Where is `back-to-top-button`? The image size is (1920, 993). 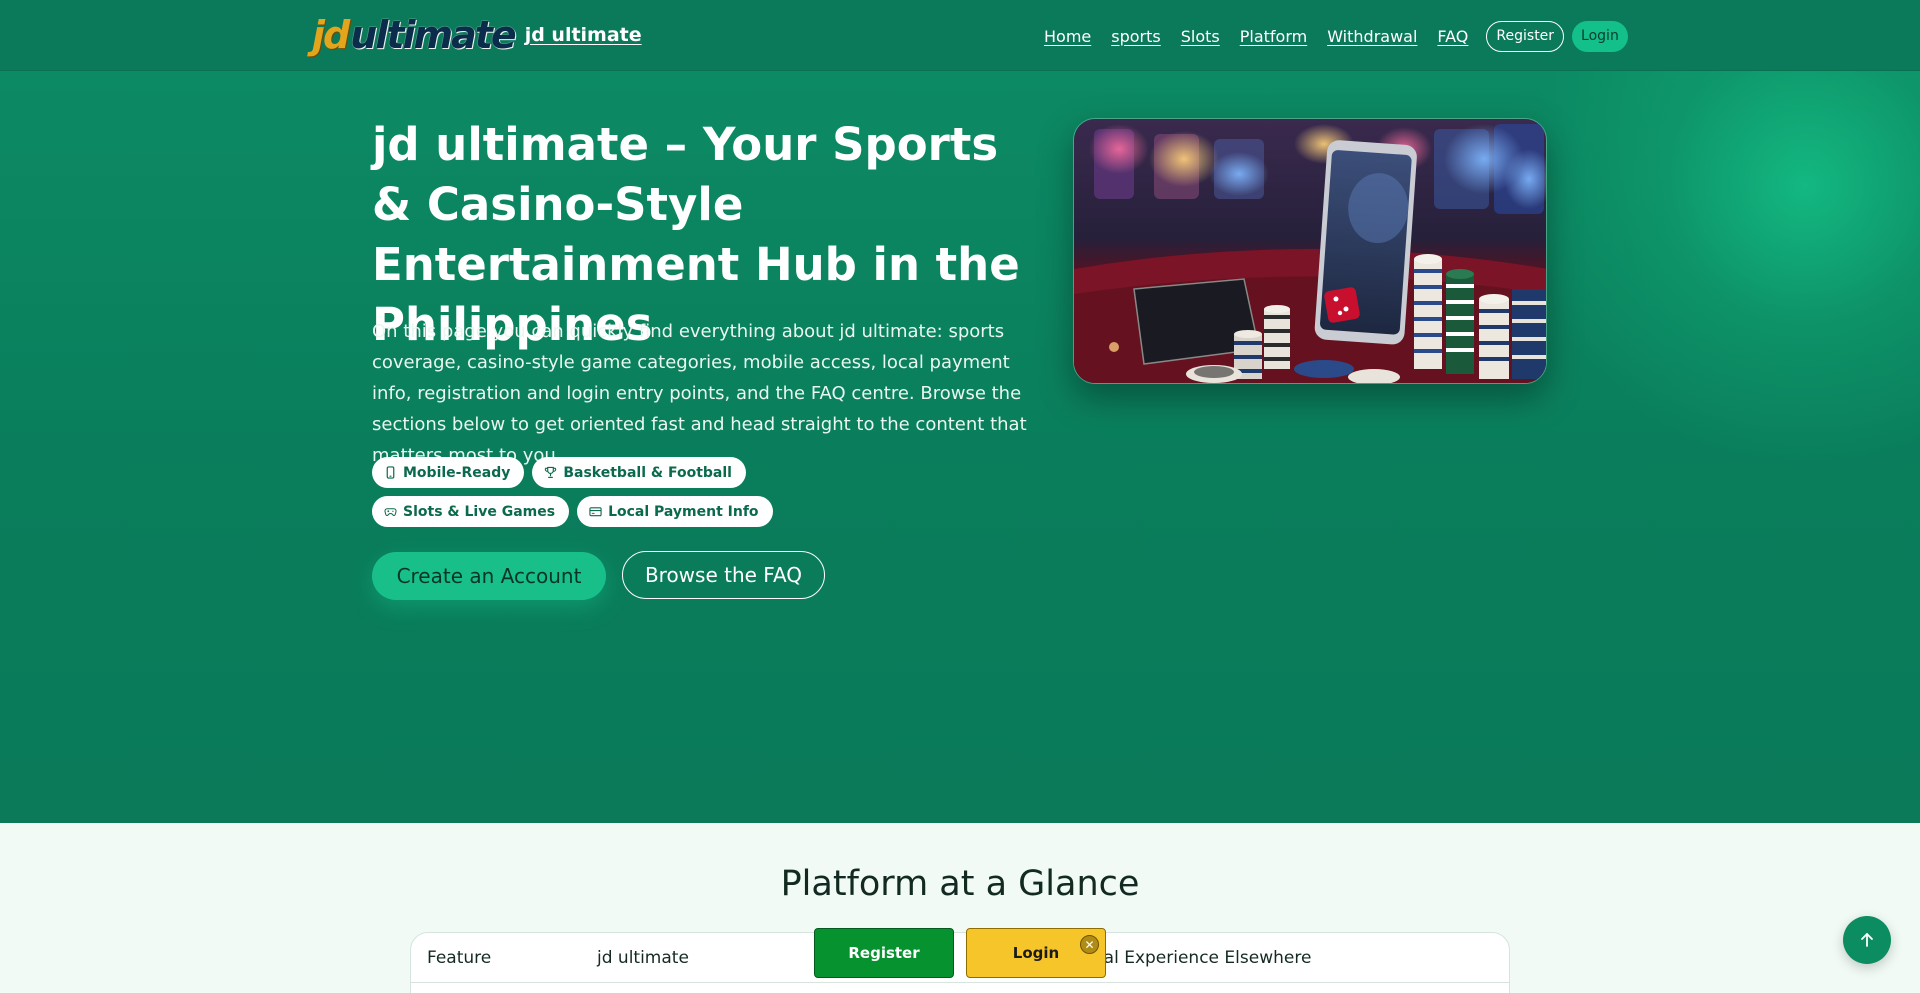 back-to-top-button is located at coordinates (1867, 940).